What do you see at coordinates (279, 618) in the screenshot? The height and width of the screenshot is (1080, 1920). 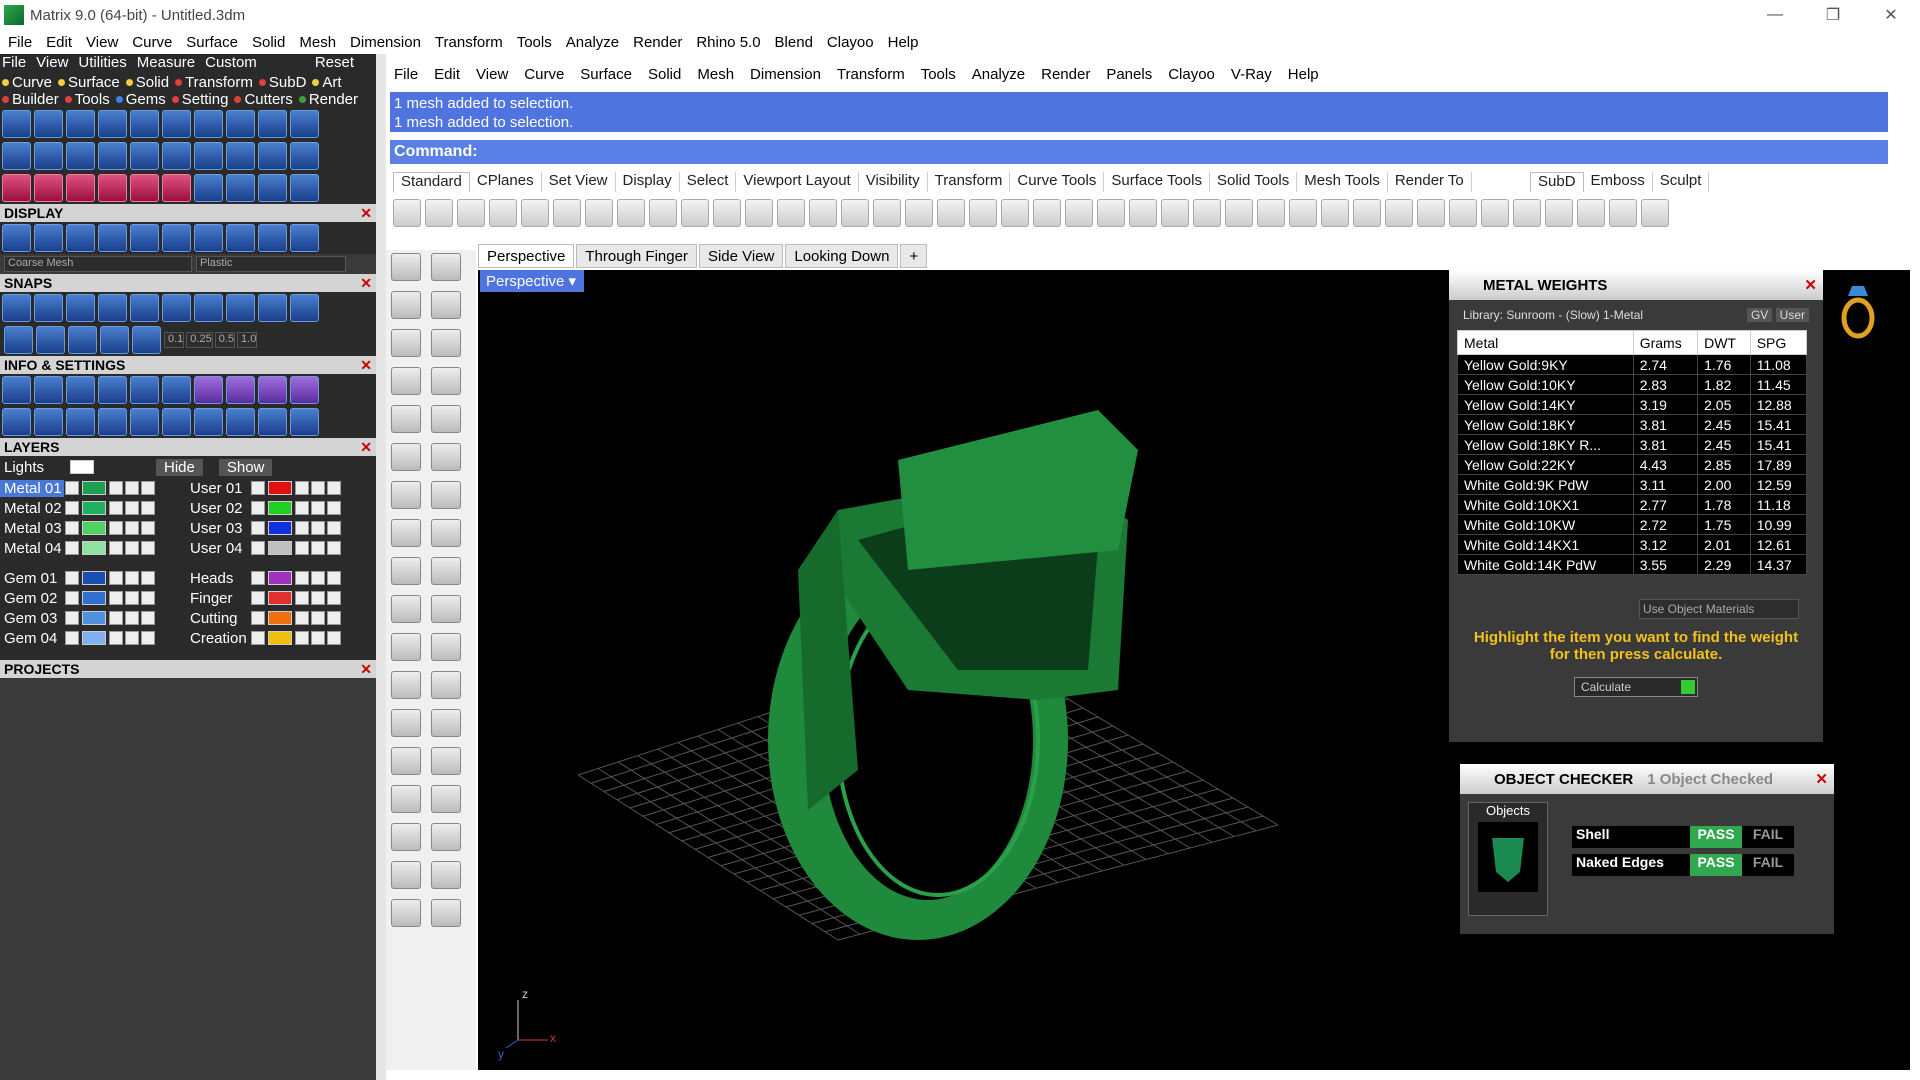 I see `layer-row: Cutting` at bounding box center [279, 618].